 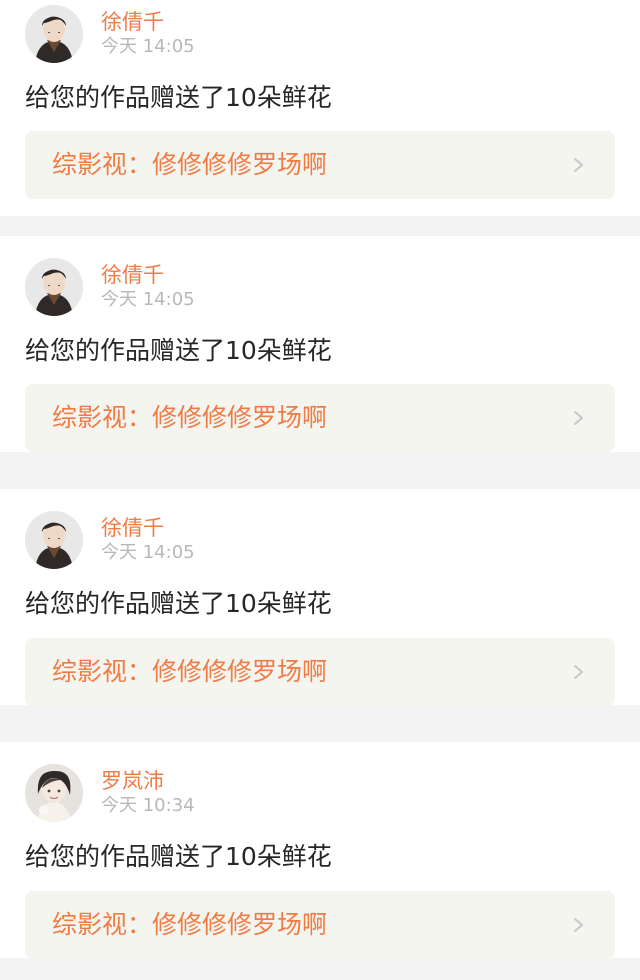 I want to click on female-avatar-icon, so click(x=54, y=793).